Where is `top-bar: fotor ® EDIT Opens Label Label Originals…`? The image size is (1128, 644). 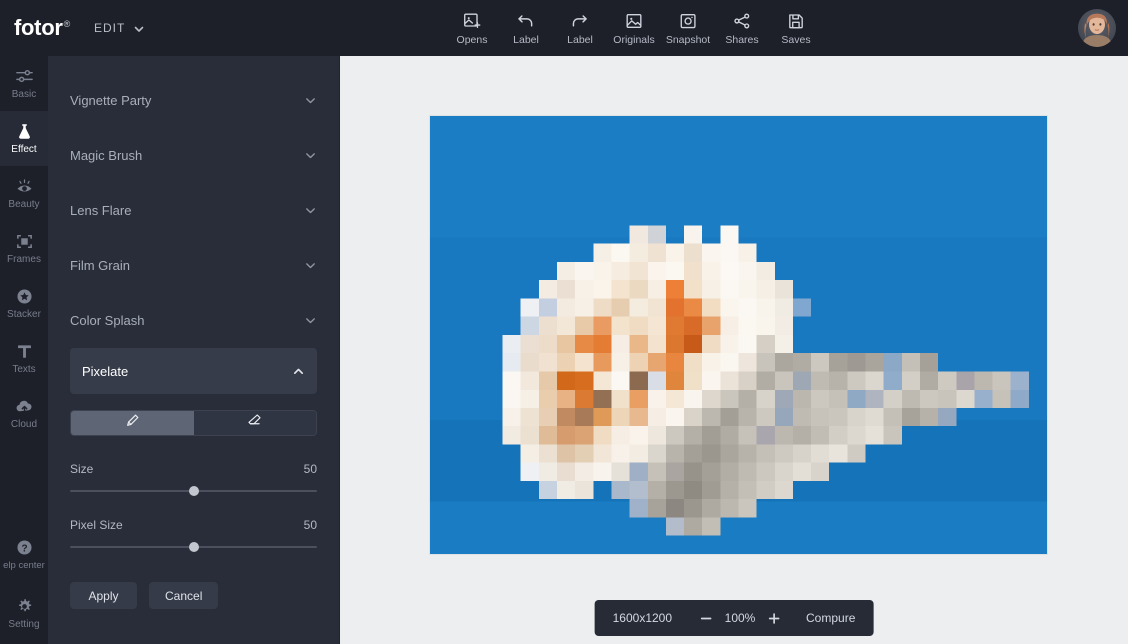
top-bar: fotor ® EDIT Opens Label Label Originals… is located at coordinates (564, 28).